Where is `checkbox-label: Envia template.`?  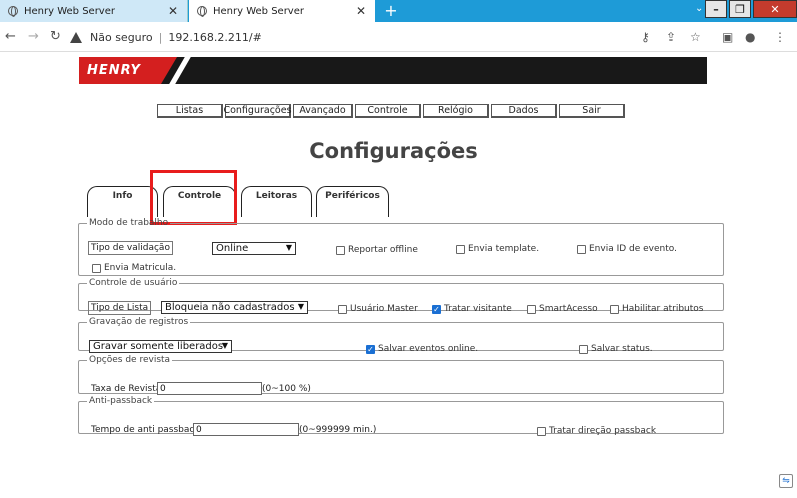
checkbox-label: Envia template. is located at coordinates (504, 249).